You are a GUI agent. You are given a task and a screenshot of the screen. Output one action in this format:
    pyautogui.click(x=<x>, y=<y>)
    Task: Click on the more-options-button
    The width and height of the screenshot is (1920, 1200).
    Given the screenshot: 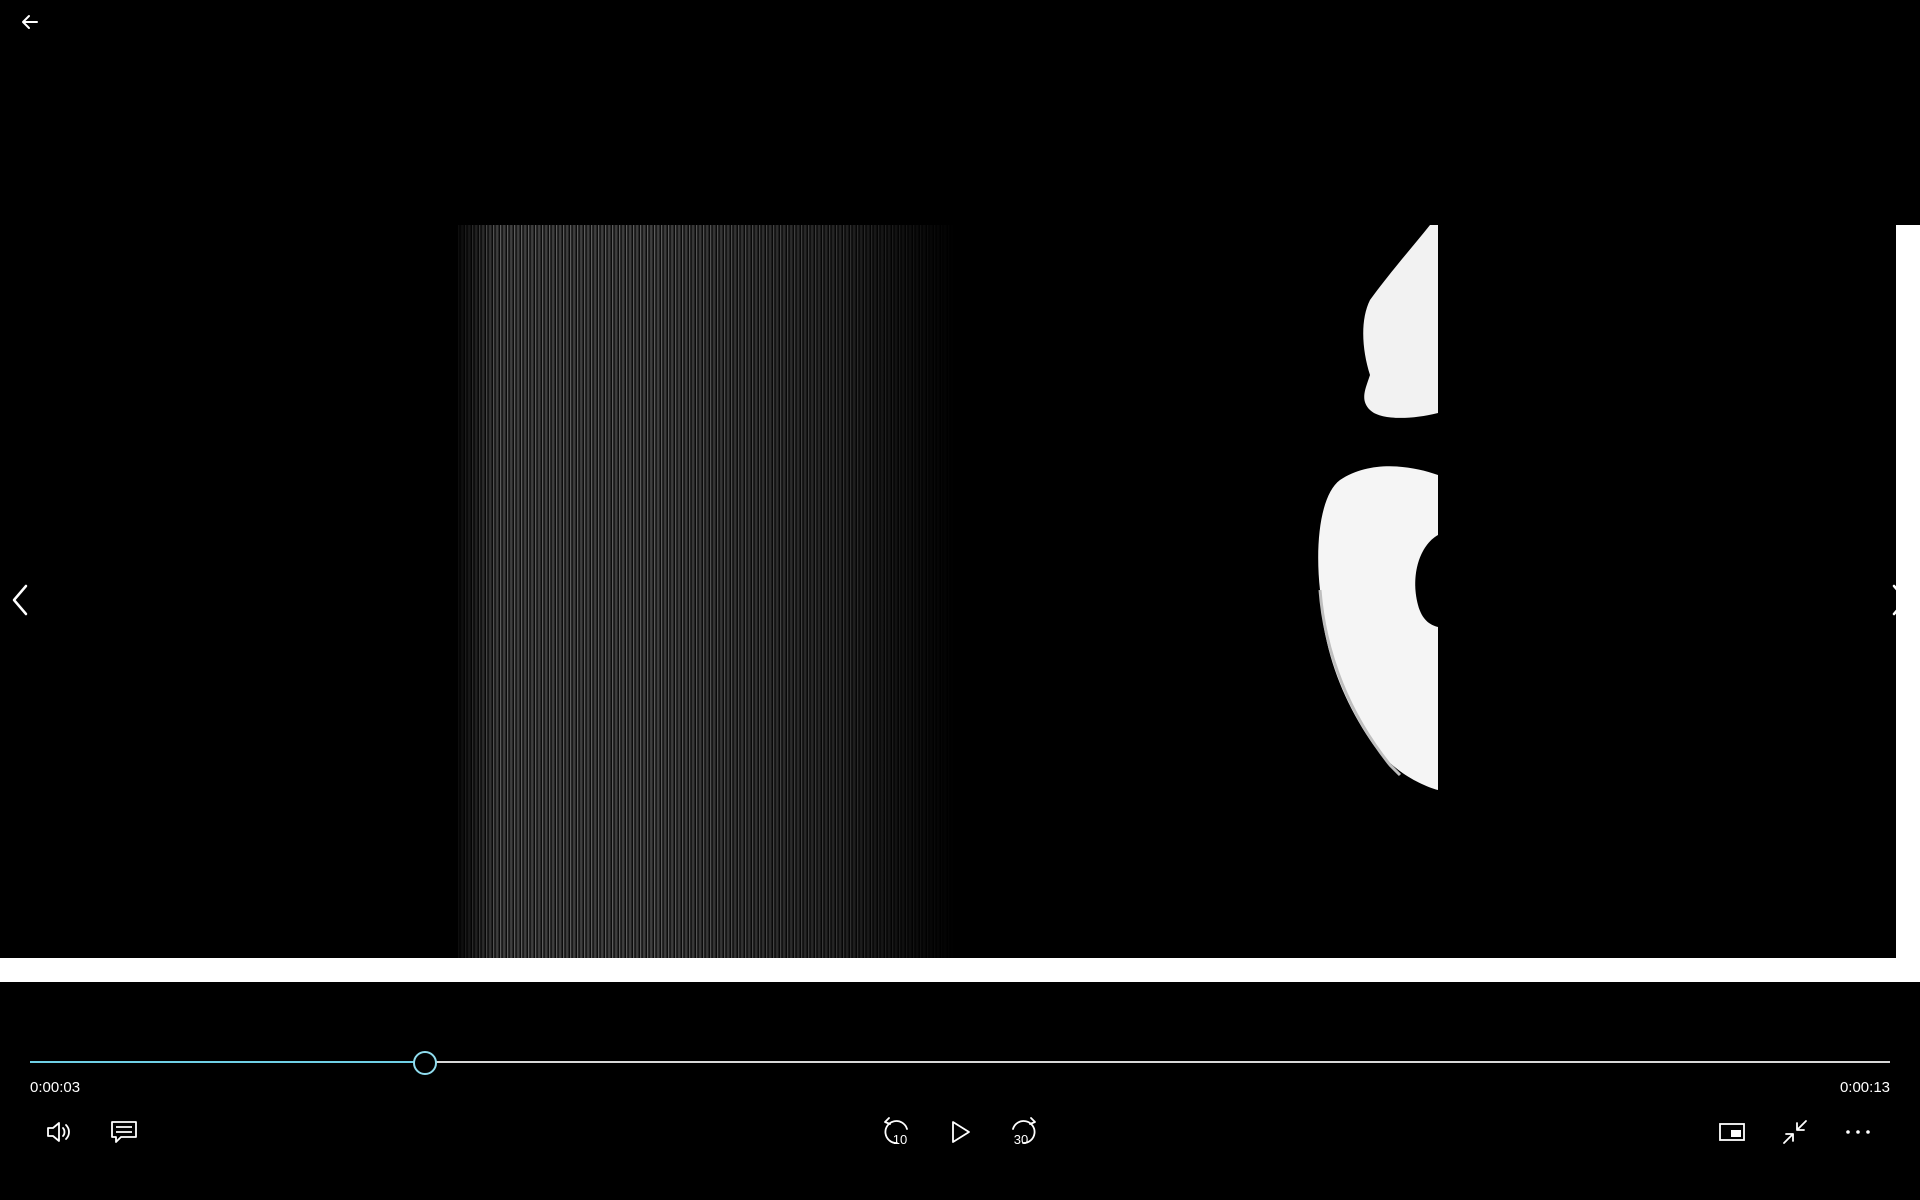 What is the action you would take?
    pyautogui.click(x=1858, y=1132)
    